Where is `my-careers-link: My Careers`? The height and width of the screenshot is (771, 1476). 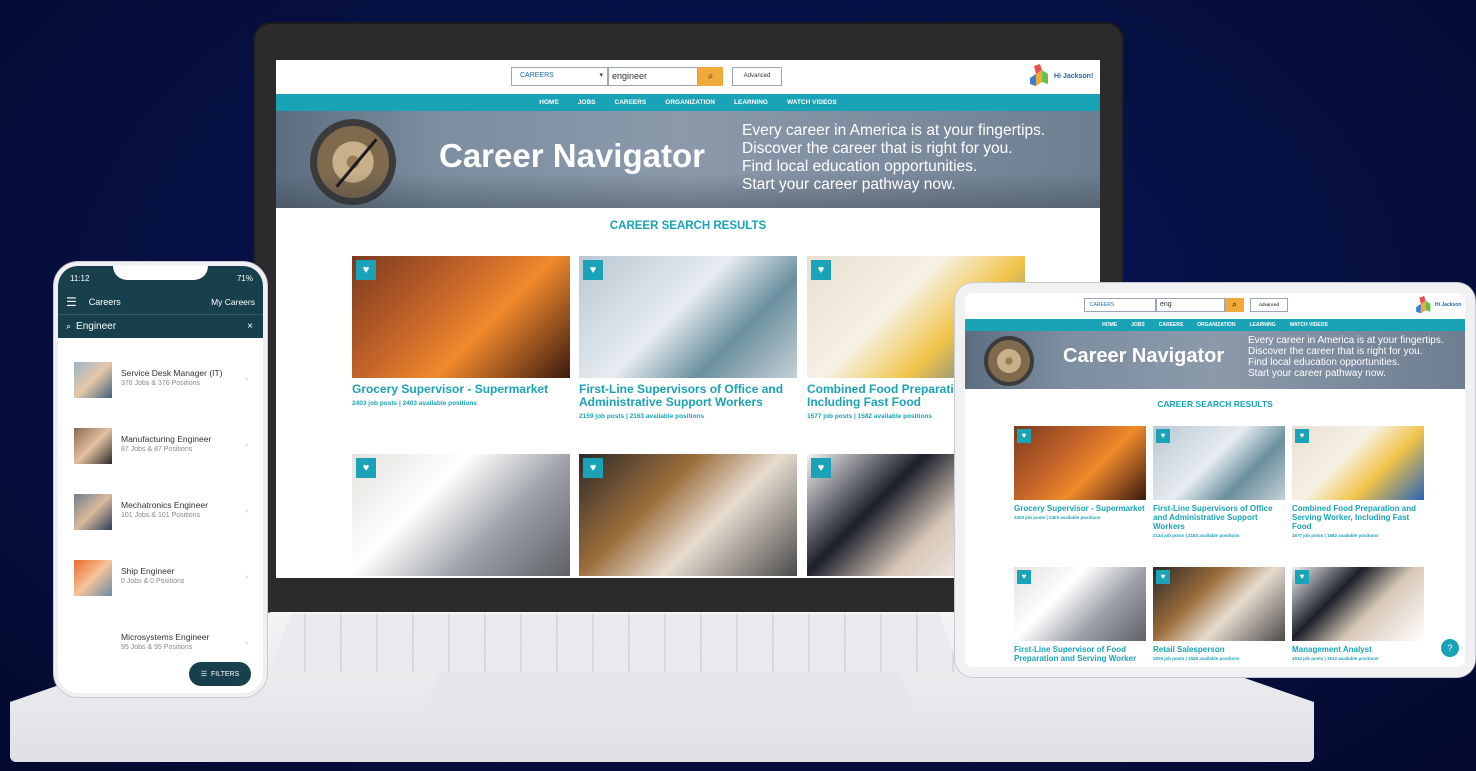 my-careers-link: My Careers is located at coordinates (233, 302).